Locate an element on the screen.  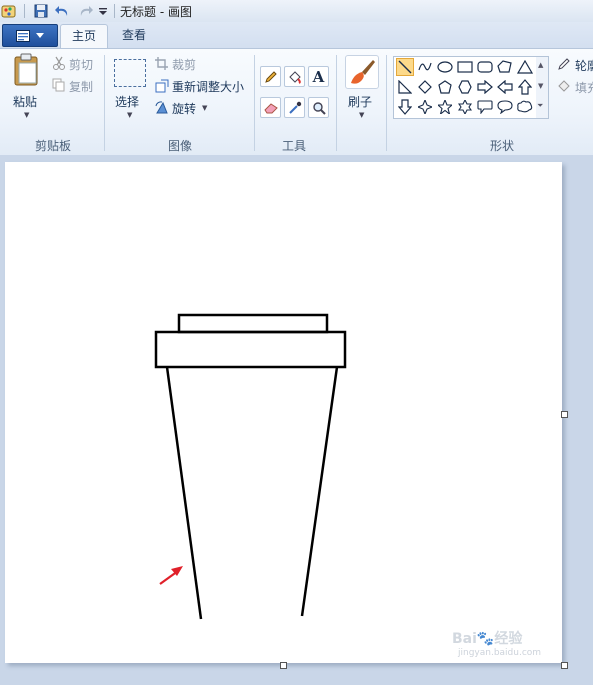
shape-right-triangle-icon is located at coordinates (405, 87).